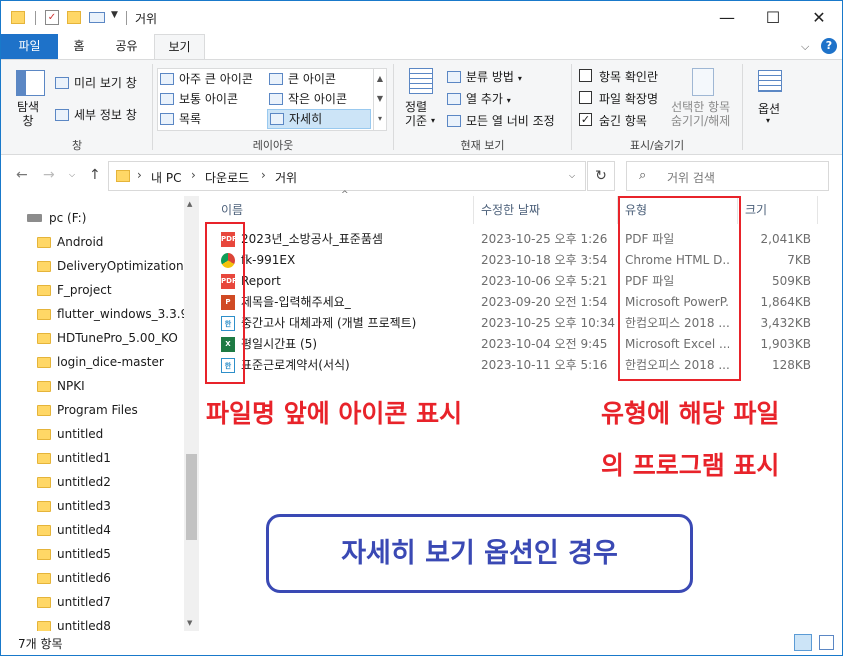 This screenshot has height=656, width=843. Describe the element at coordinates (93, 482) in the screenshot. I see `tree-item-folder: untitled2` at that location.